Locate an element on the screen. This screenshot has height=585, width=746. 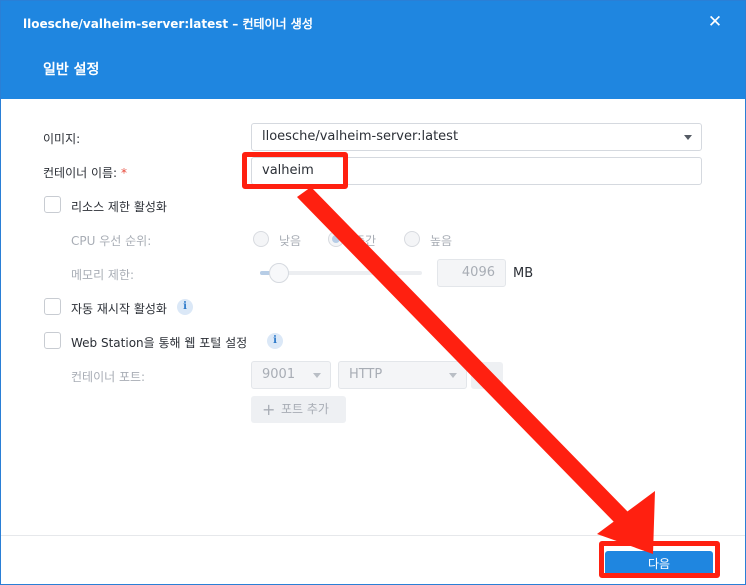
dialog-title: lloesche/valheim-server:latest – 컨테이너 생성 is located at coordinates (168, 24).